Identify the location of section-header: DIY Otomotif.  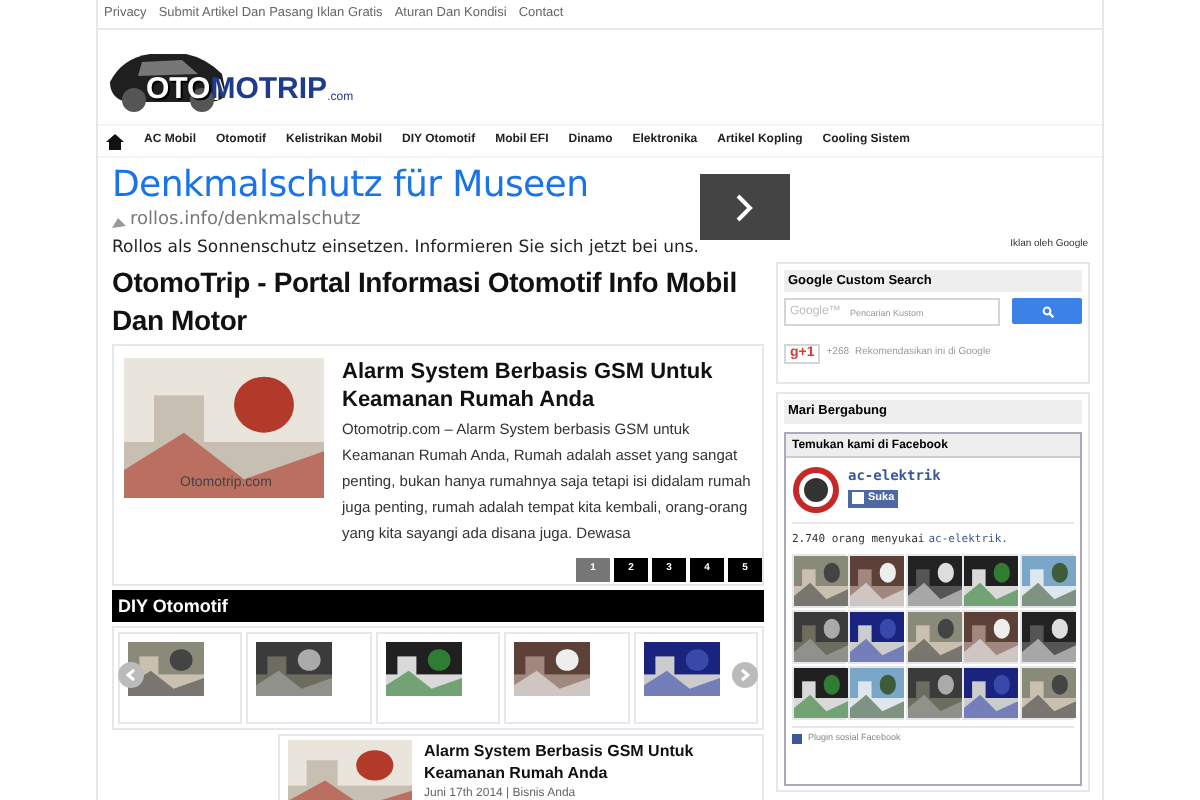
(438, 606).